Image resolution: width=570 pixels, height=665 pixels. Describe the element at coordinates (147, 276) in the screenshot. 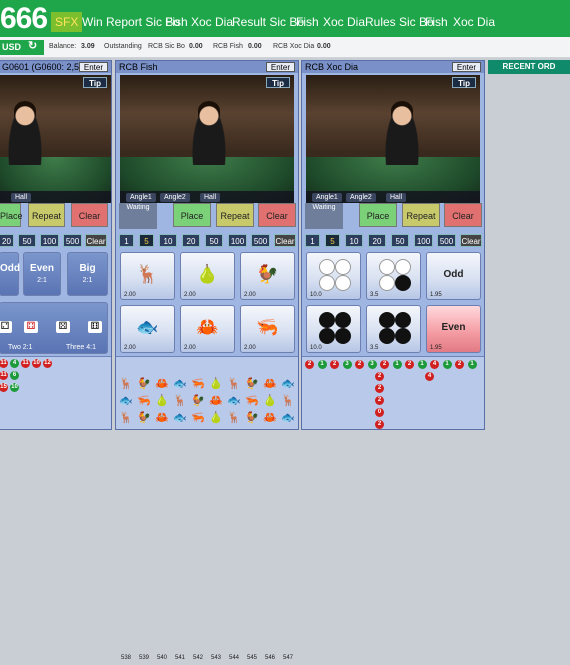

I see `bet-deer: 🦌 2.00` at that location.